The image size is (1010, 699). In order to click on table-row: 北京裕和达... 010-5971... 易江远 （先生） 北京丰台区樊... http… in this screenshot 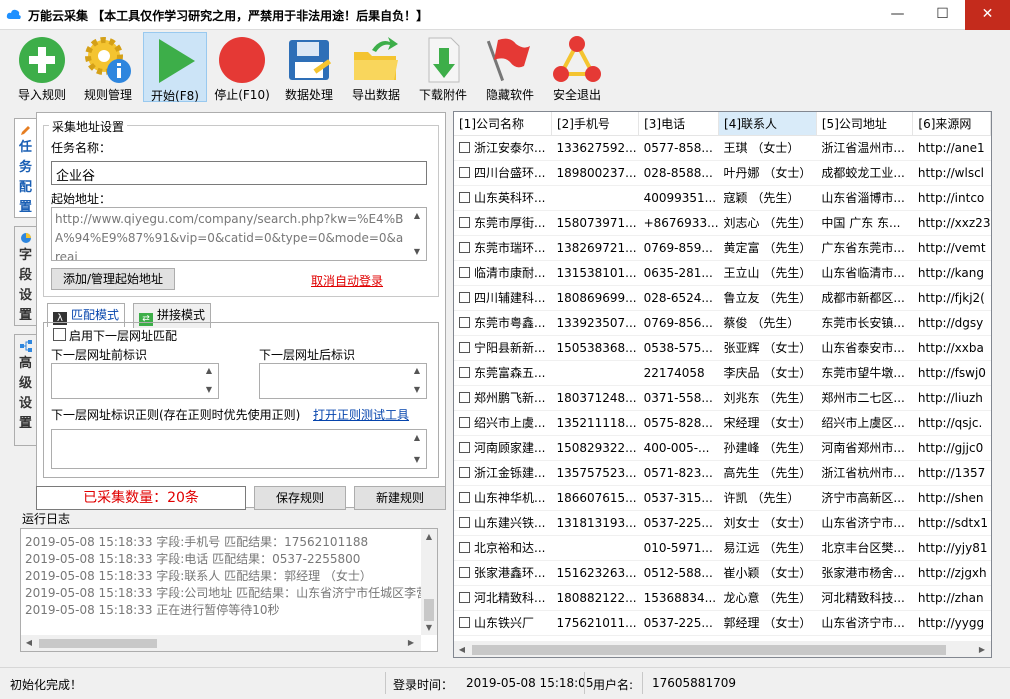, I will do `click(722, 548)`.